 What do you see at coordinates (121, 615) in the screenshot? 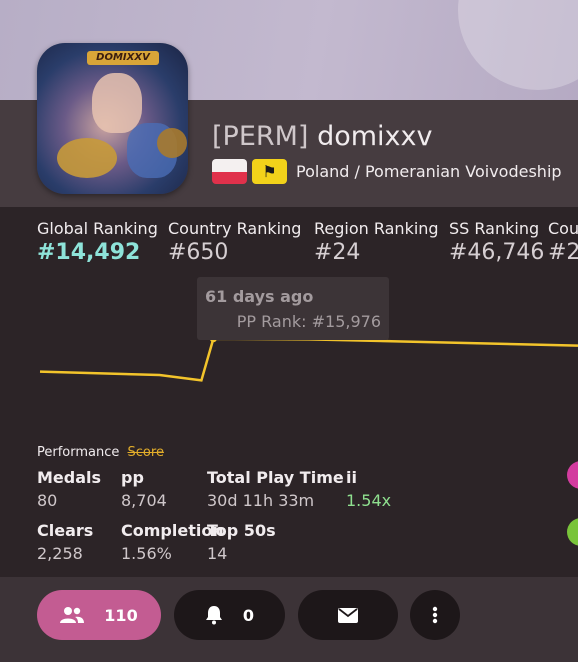
I see `friends-count: 110` at bounding box center [121, 615].